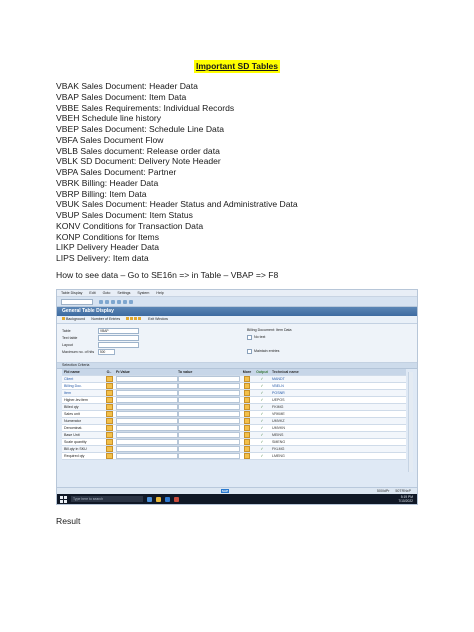  What do you see at coordinates (107, 499) in the screenshot?
I see `taskbar-search-input: Type here to search` at bounding box center [107, 499].